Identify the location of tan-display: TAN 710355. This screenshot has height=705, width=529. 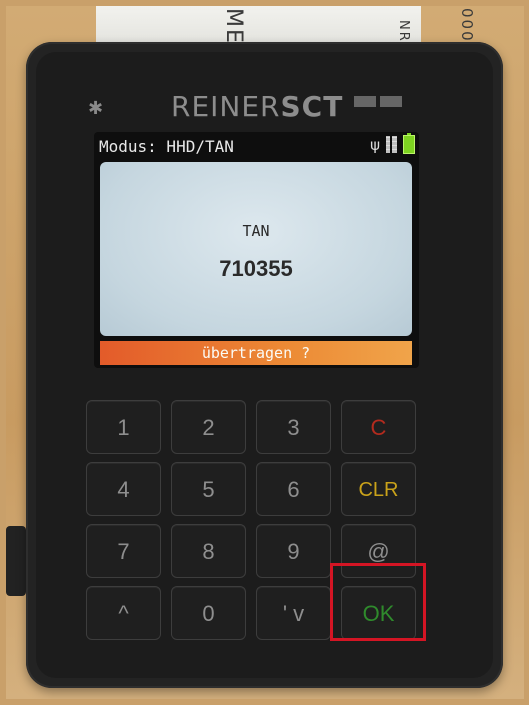
(256, 249).